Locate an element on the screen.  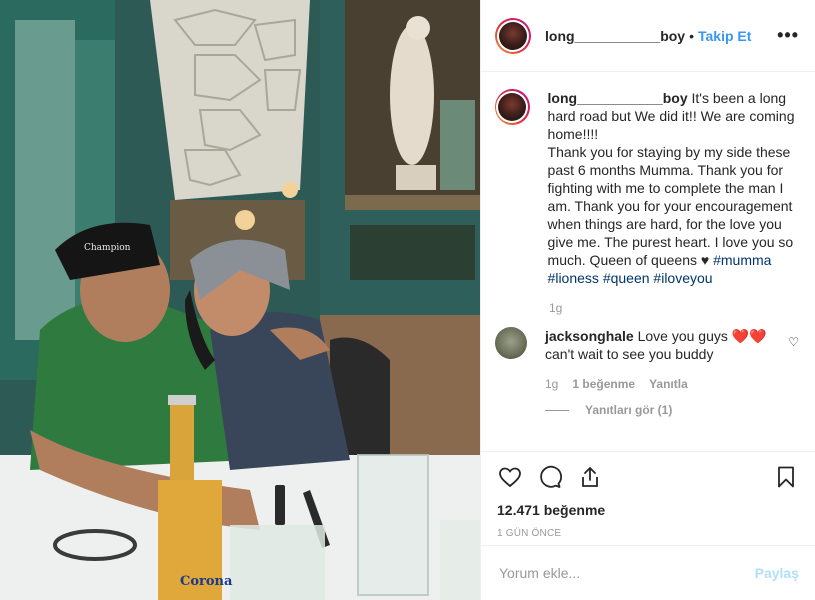
heart-icon is located at coordinates (510, 477).